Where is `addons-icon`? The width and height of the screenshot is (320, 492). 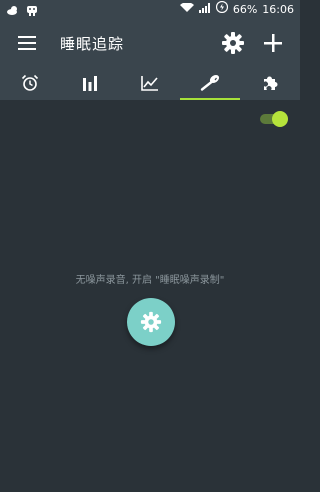
addons-icon is located at coordinates (271, 83).